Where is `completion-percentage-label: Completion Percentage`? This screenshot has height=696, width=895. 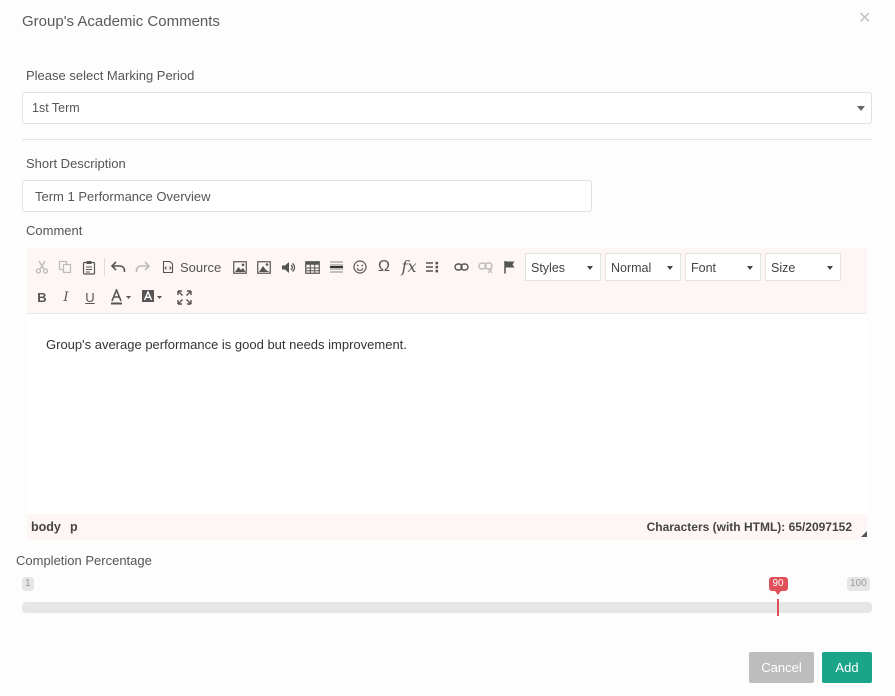
completion-percentage-label: Completion Percentage is located at coordinates (84, 560).